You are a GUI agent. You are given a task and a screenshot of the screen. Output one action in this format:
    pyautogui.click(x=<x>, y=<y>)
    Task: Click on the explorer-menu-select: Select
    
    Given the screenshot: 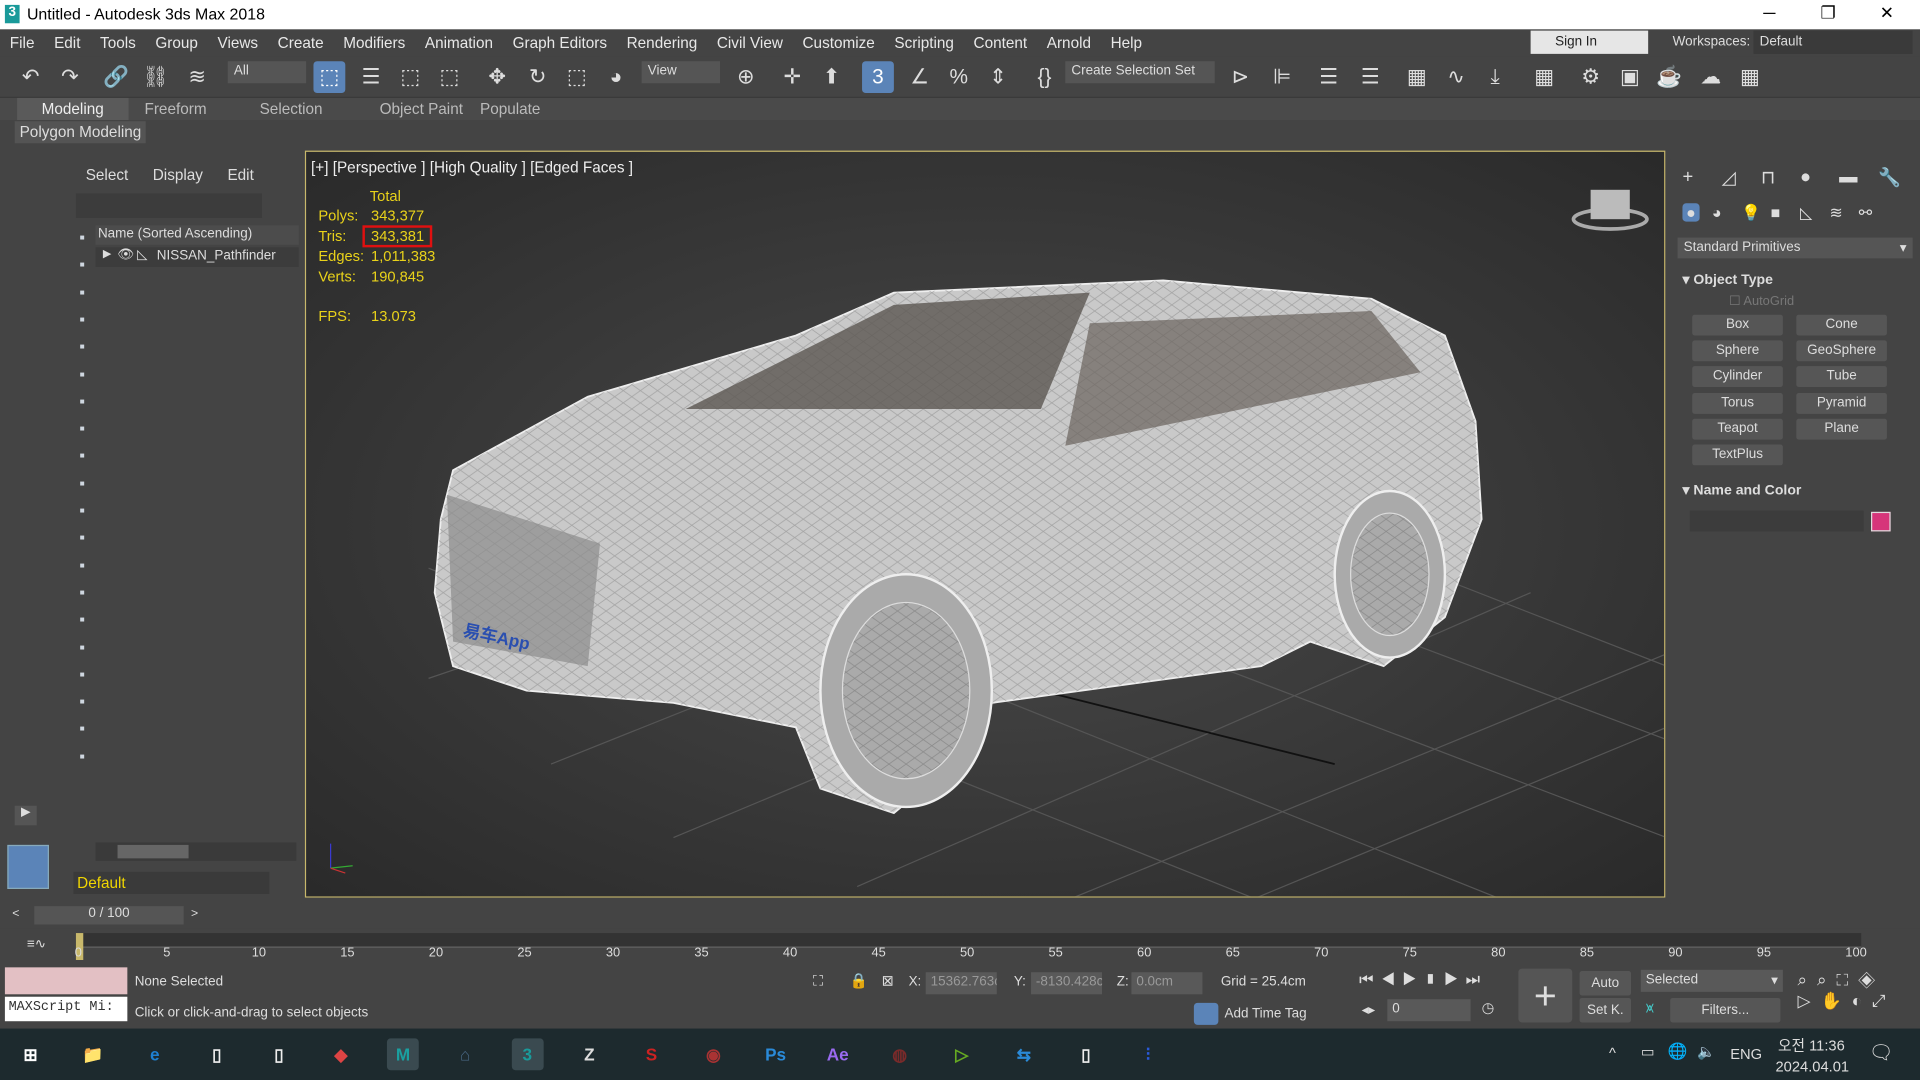 What is the action you would take?
    pyautogui.click(x=107, y=175)
    